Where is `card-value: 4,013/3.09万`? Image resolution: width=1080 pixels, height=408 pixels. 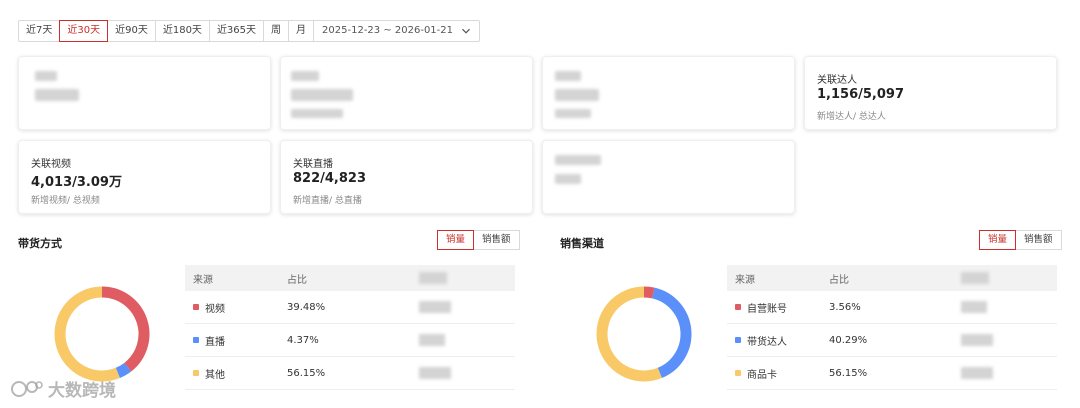
card-value: 4,013/3.09万 is located at coordinates (76, 182).